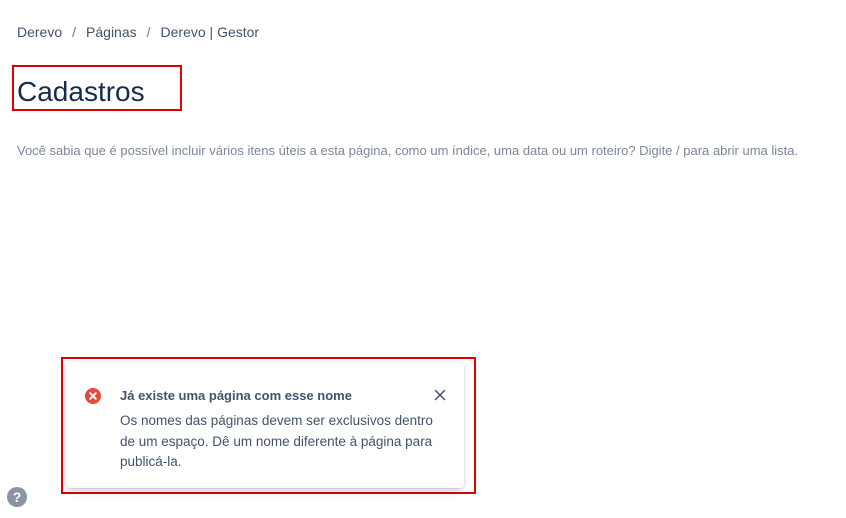 This screenshot has height=518, width=846. I want to click on flag-title: Já existe uma página com esse nome, so click(236, 395).